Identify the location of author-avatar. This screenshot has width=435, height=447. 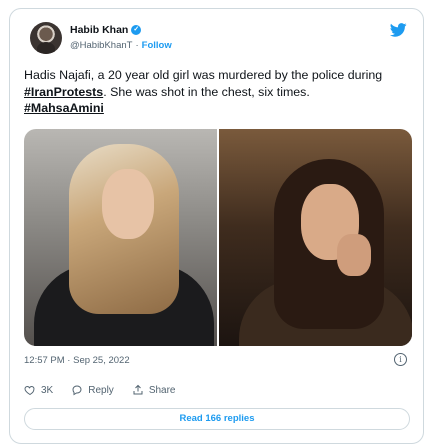
(46, 38).